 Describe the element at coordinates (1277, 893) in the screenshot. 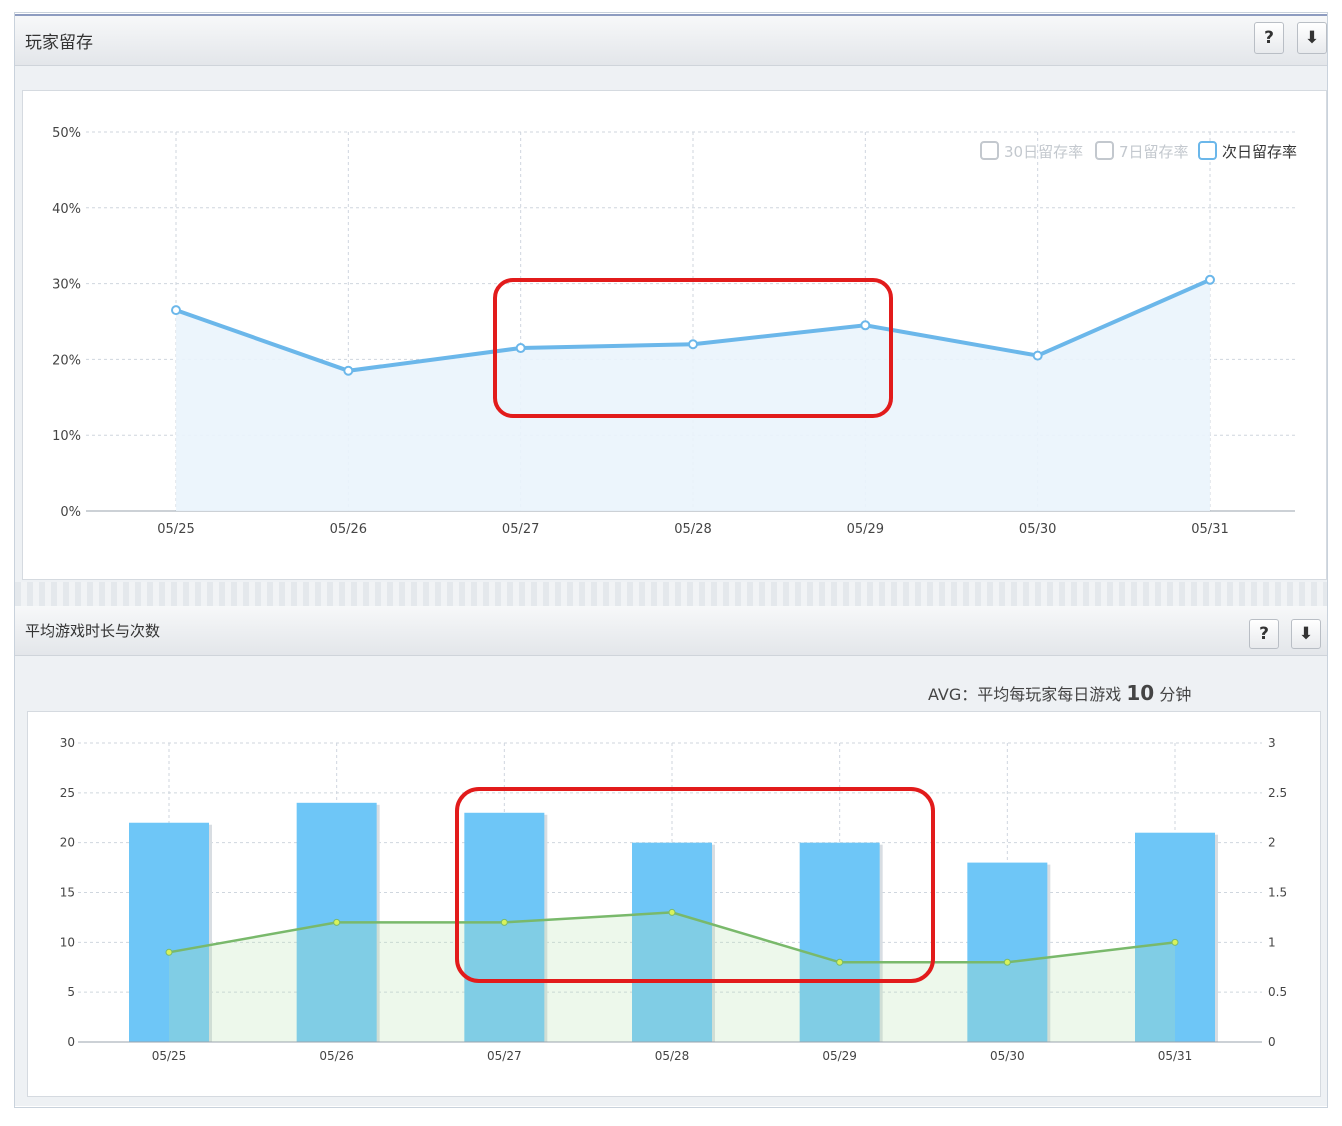

I see `y-right-tick-label: 1.5` at that location.